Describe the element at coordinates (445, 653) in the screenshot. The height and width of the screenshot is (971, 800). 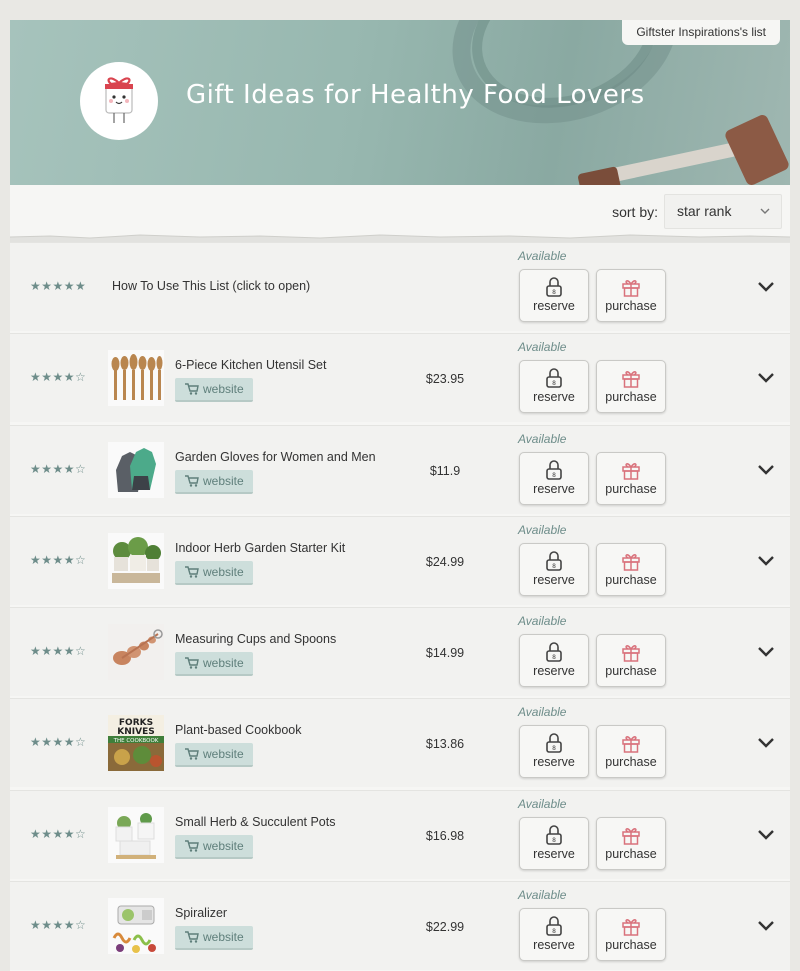
I see `item-price: $14.99` at that location.